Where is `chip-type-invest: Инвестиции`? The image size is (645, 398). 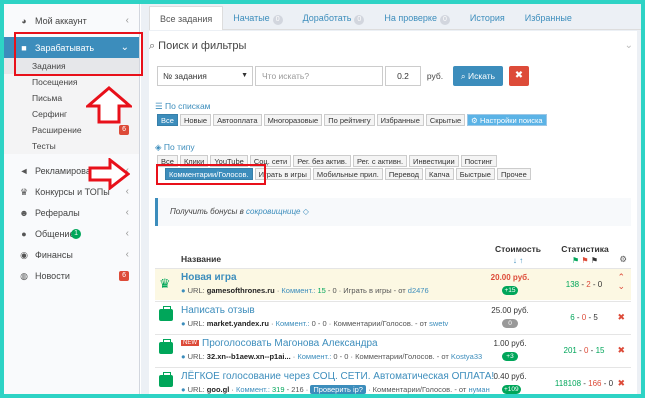
chip-type-invest: Инвестиции is located at coordinates (434, 161).